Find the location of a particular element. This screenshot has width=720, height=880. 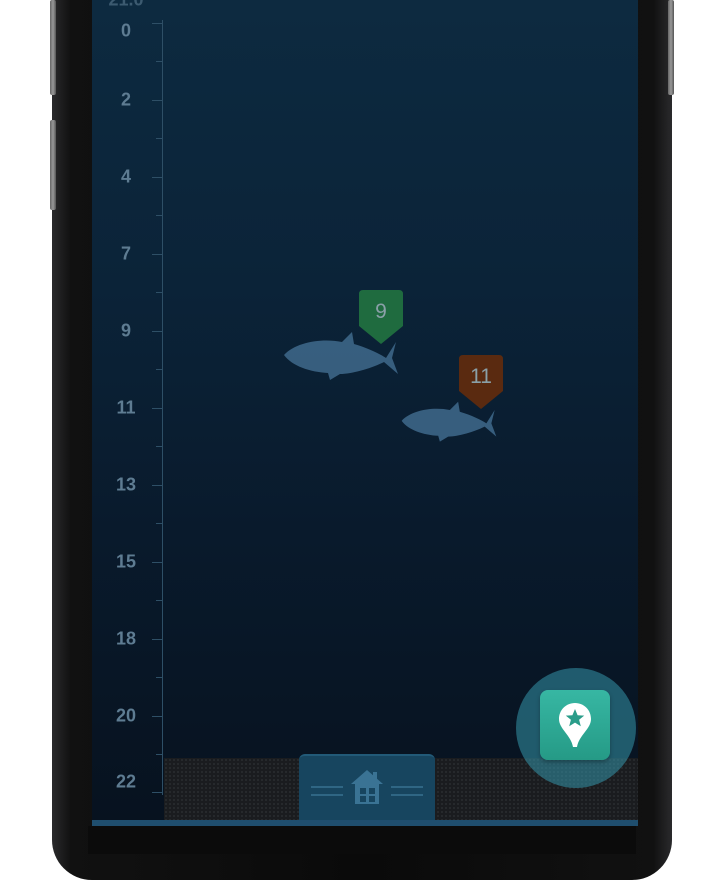

phone-side-button is located at coordinates (53, 47).